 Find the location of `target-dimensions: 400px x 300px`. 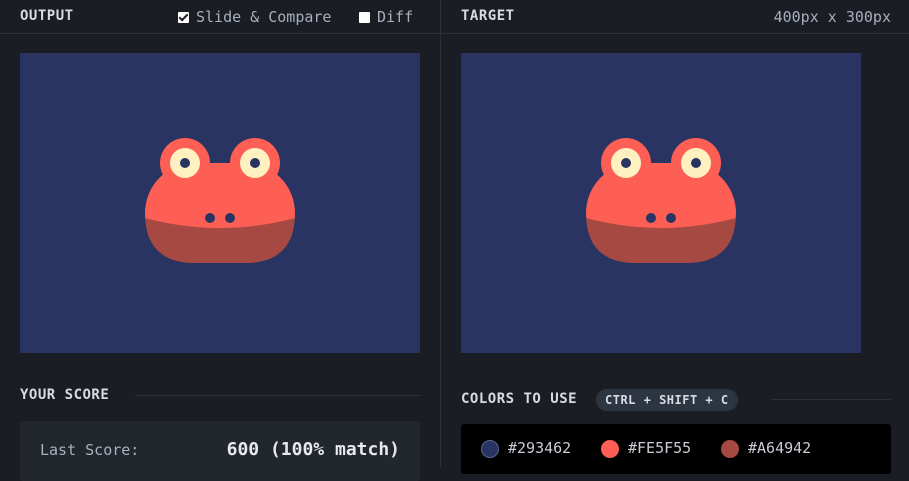

target-dimensions: 400px x 300px is located at coordinates (832, 17).